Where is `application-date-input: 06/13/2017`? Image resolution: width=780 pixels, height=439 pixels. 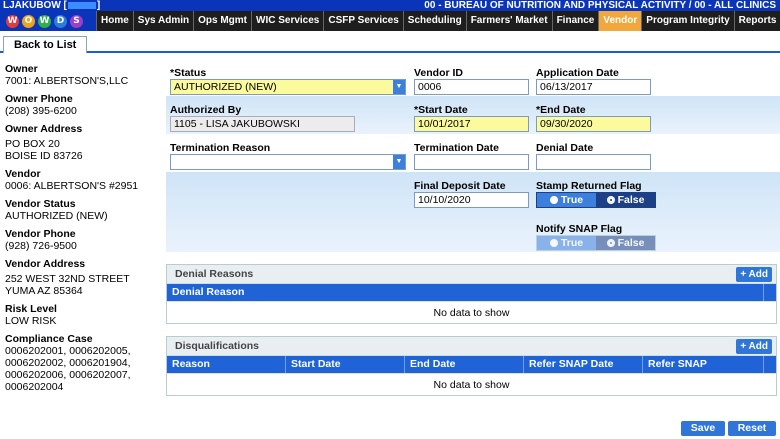 application-date-input: 06/13/2017 is located at coordinates (593, 87).